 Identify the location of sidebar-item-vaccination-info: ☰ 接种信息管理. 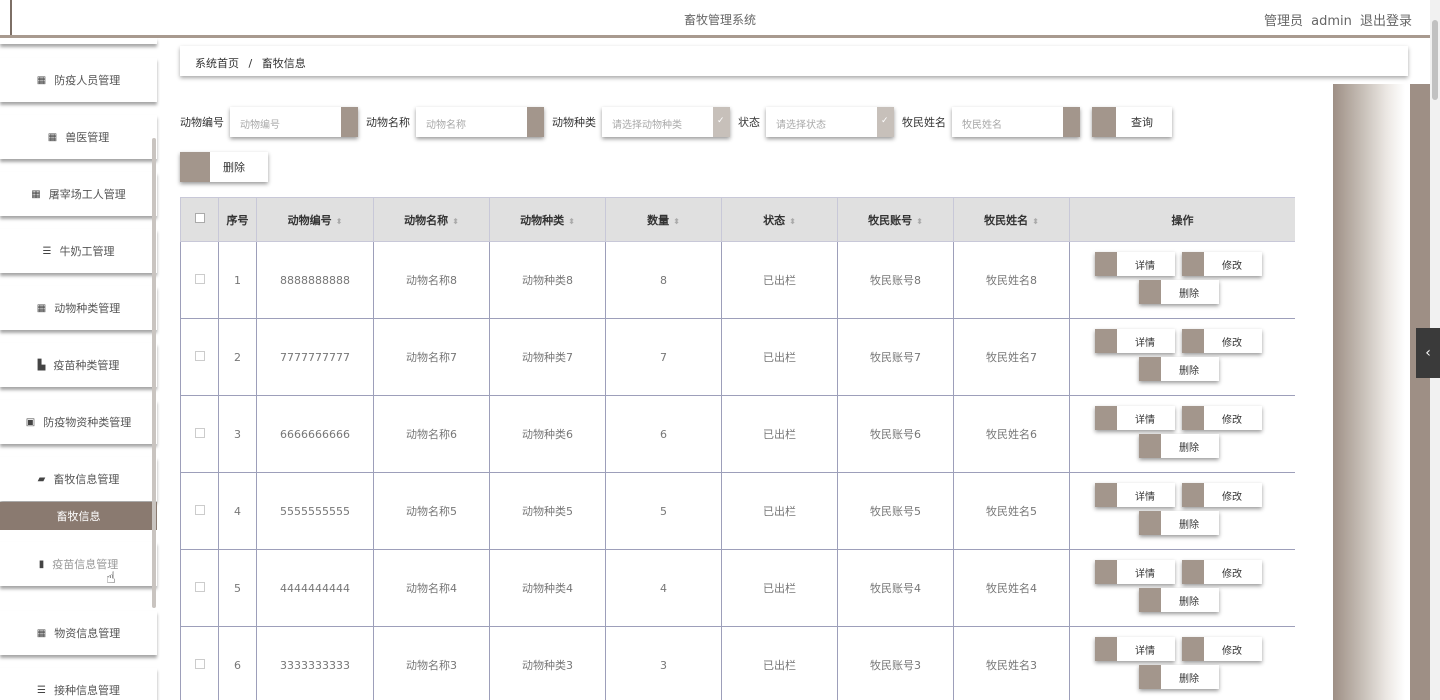
(78, 684).